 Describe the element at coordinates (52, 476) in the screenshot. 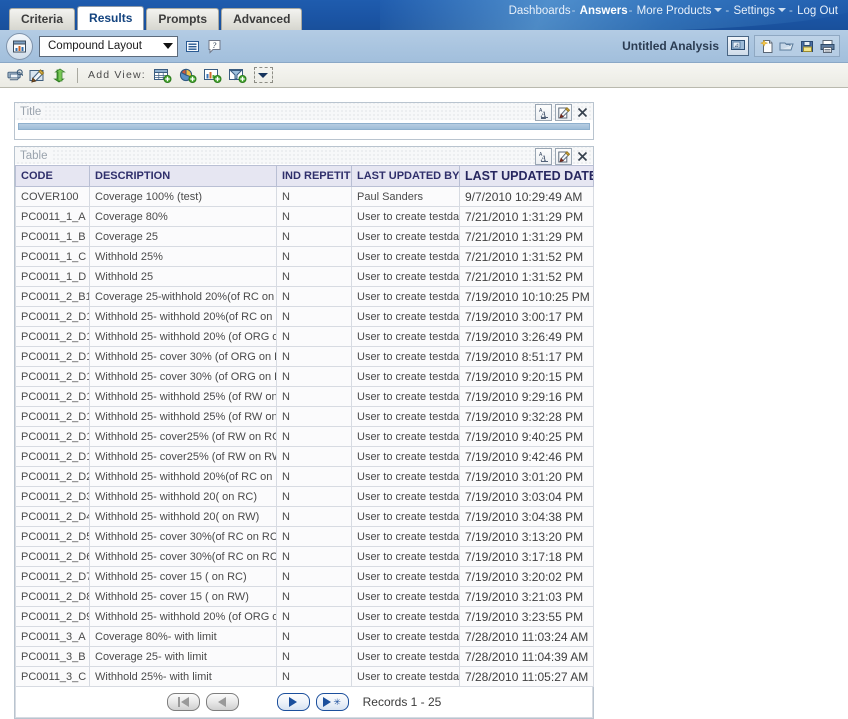

I see `cell-code: PC0011_2_D2` at that location.